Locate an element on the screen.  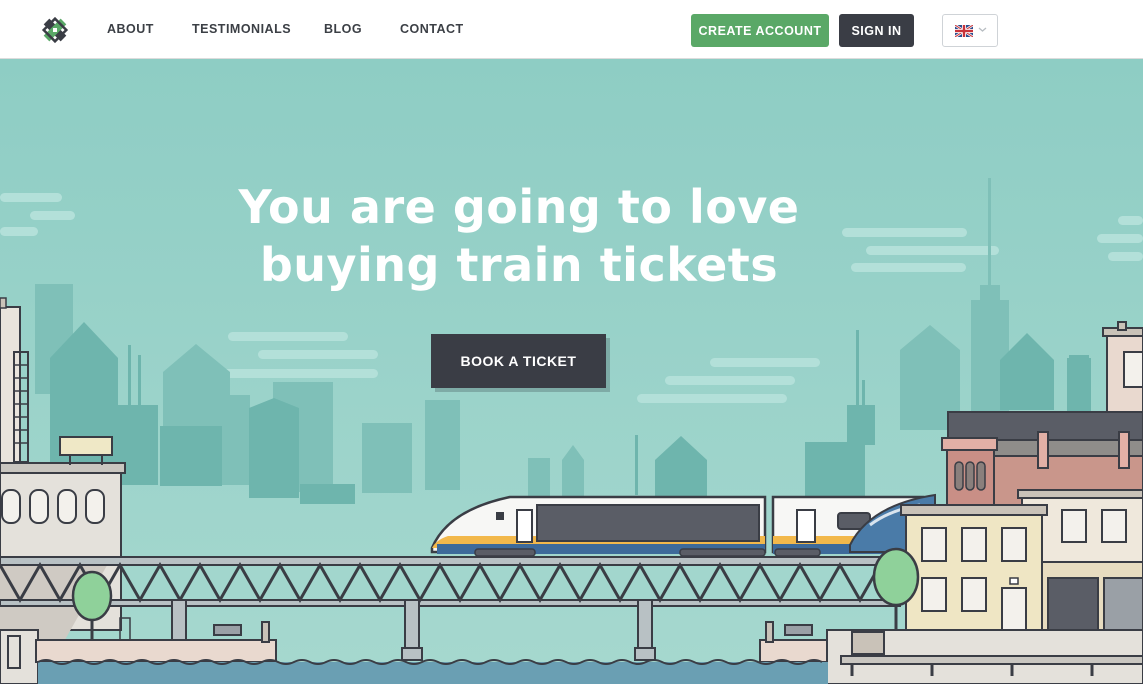
chevron-down-icon is located at coordinates (982, 29).